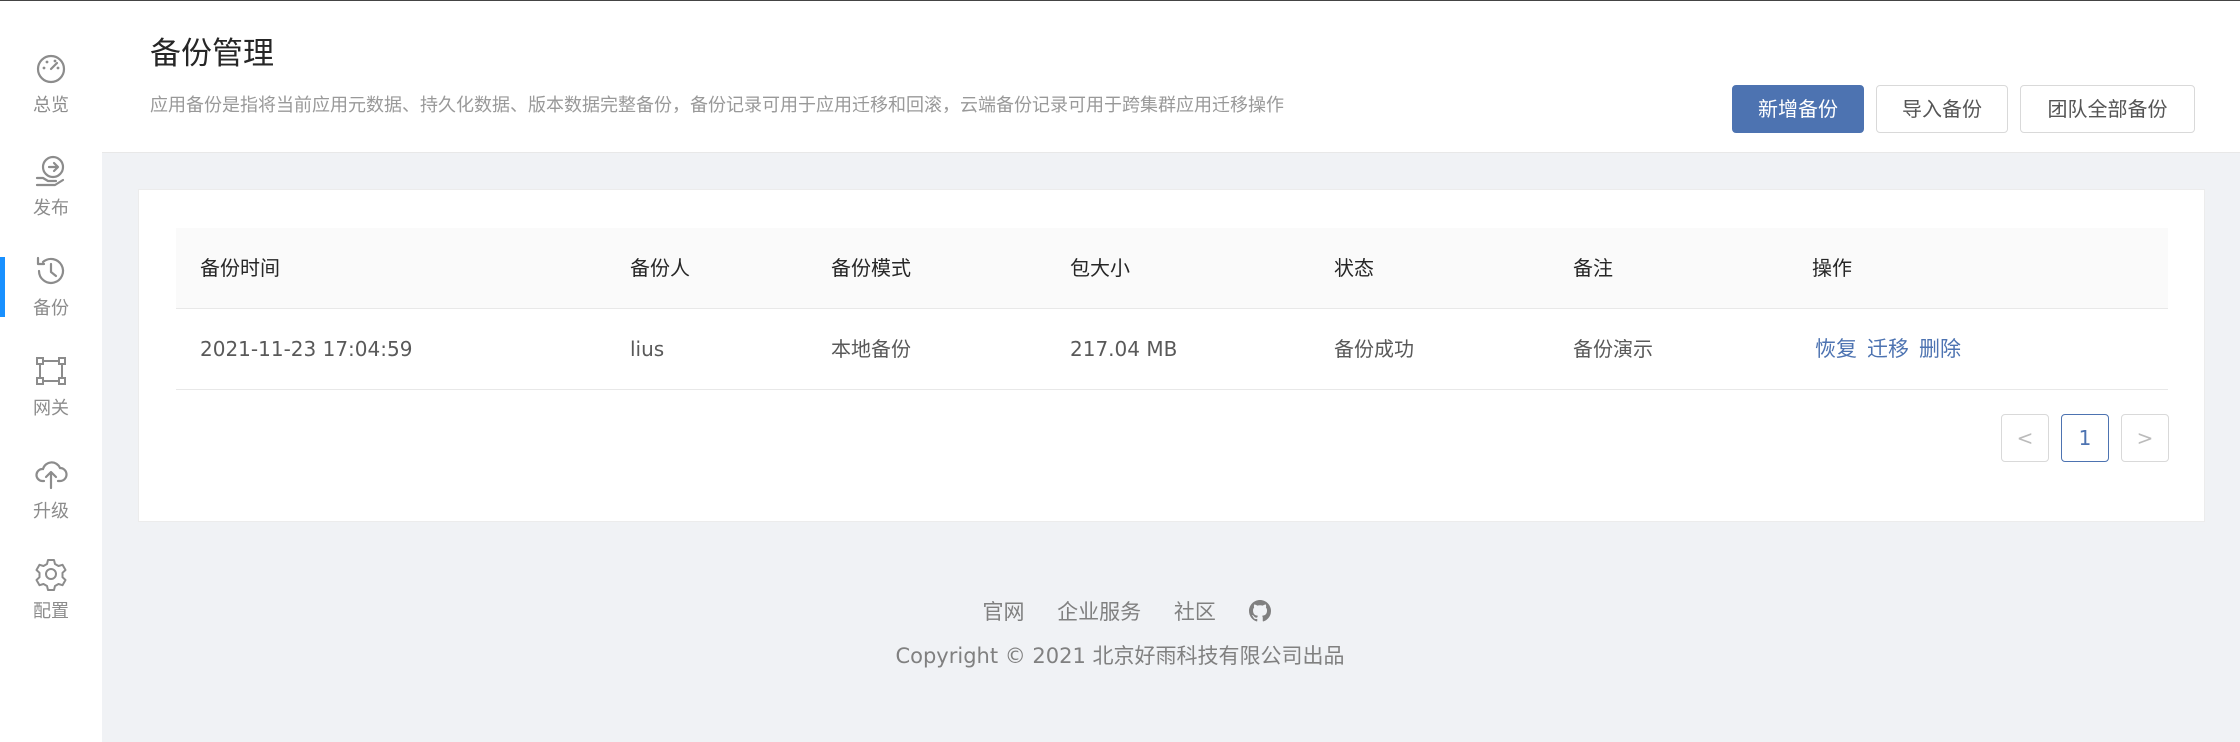 The height and width of the screenshot is (742, 2240). Describe the element at coordinates (1798, 109) in the screenshot. I see `add-backup-button: 新增备份` at that location.